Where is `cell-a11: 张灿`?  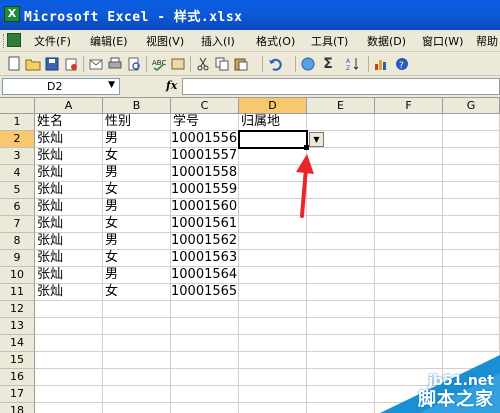 cell-a11: 张灿 is located at coordinates (69, 292).